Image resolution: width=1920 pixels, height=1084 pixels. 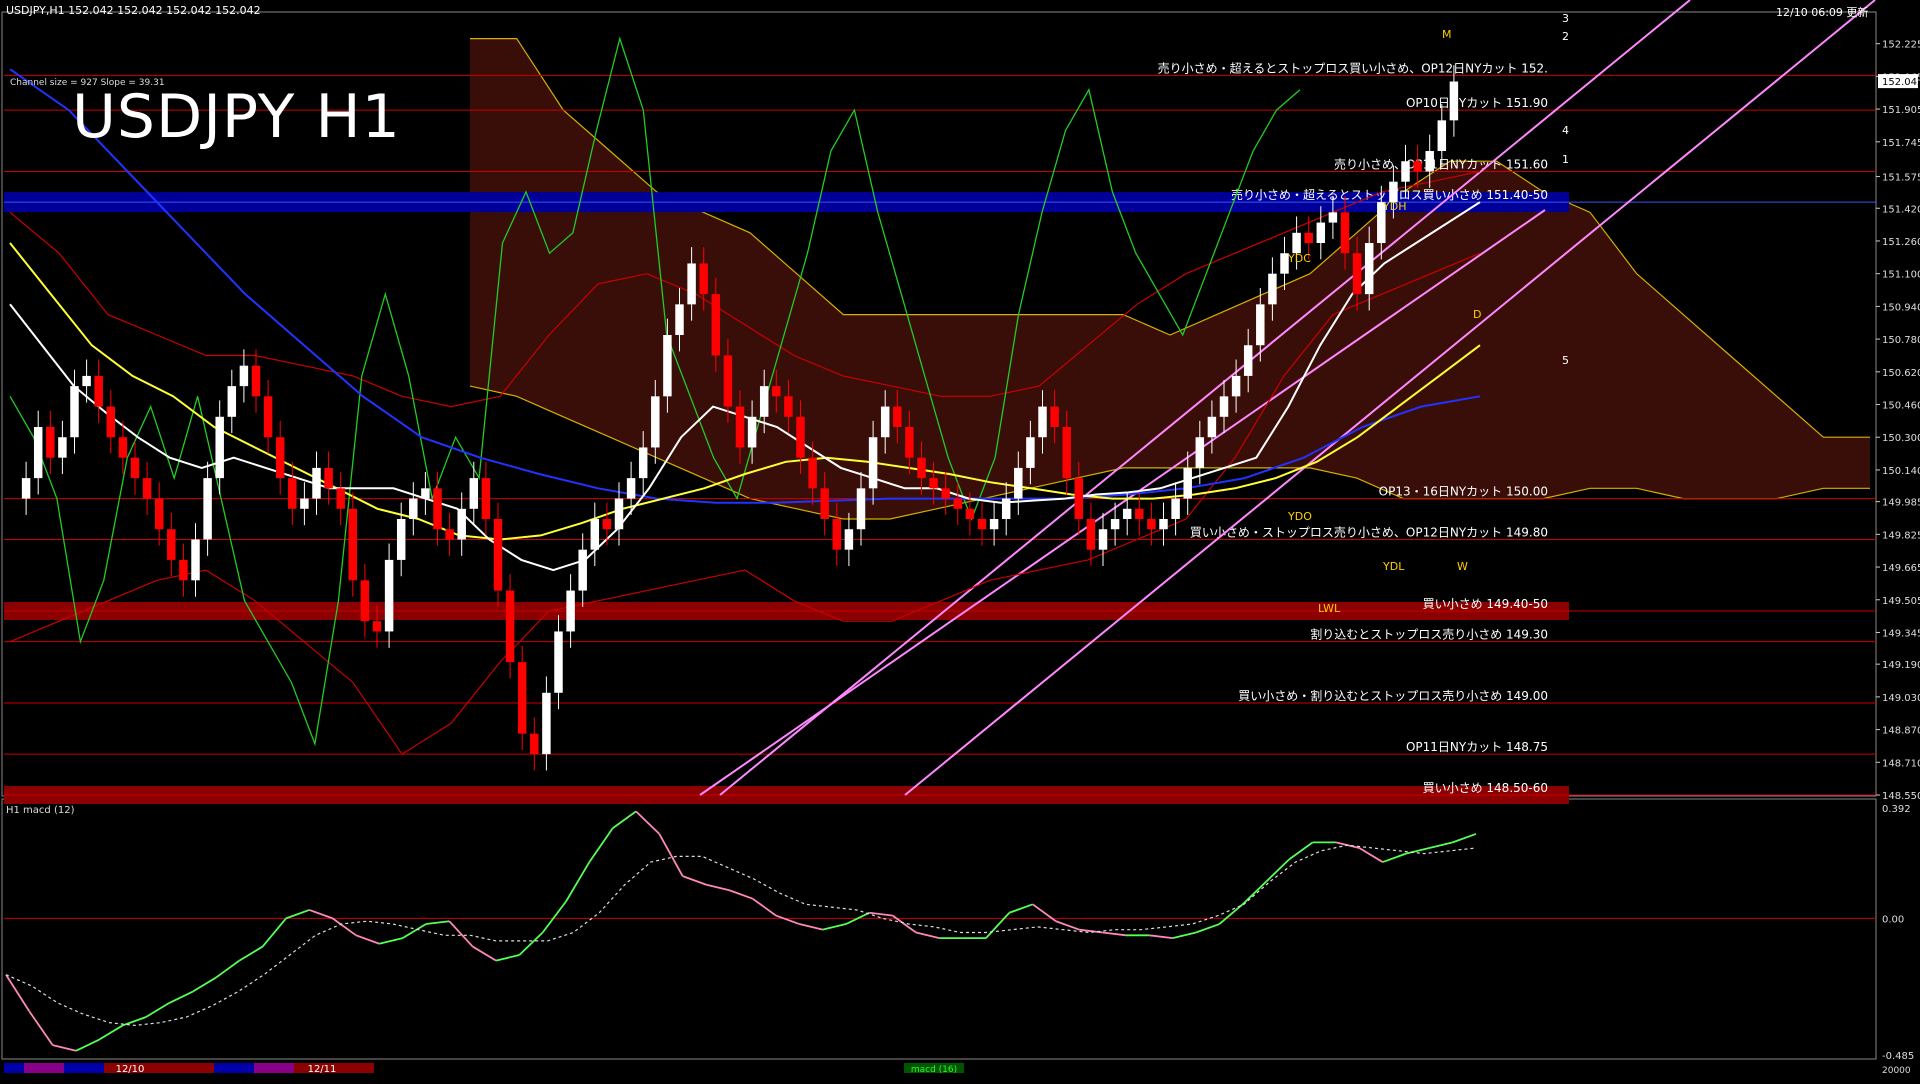 I want to click on level-label: 割り込むとストップロス売り小さめ 149.30, so click(x=1429, y=634).